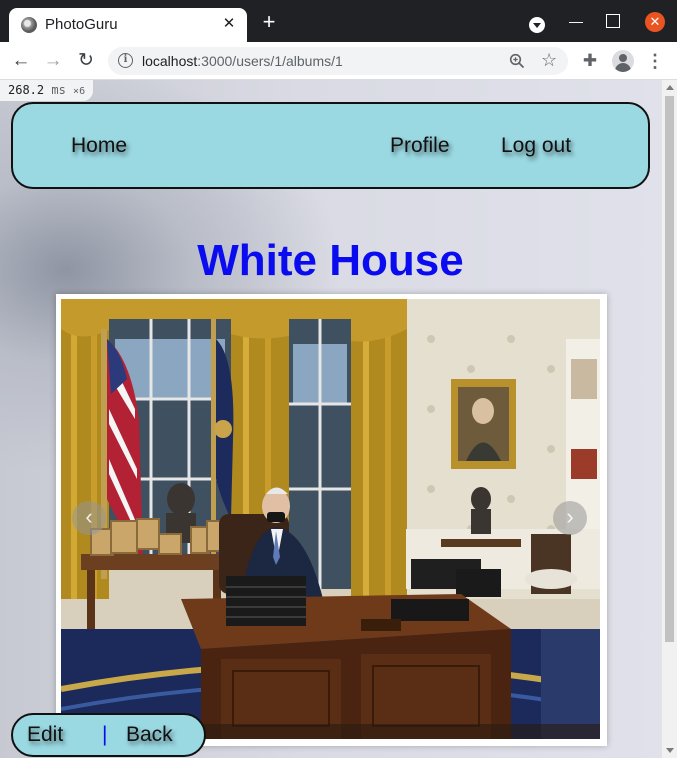 The height and width of the screenshot is (758, 677). I want to click on reload-icon: ↻, so click(86, 61).